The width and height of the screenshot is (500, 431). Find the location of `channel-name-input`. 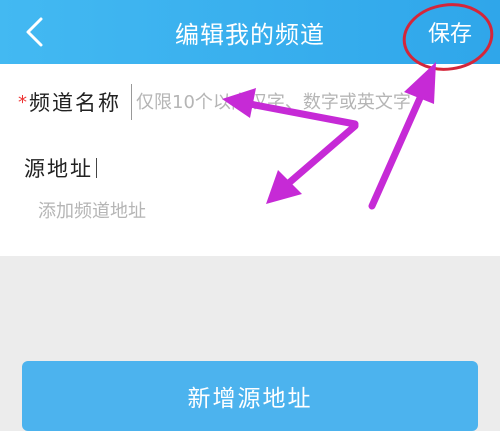

channel-name-input is located at coordinates (284, 102).